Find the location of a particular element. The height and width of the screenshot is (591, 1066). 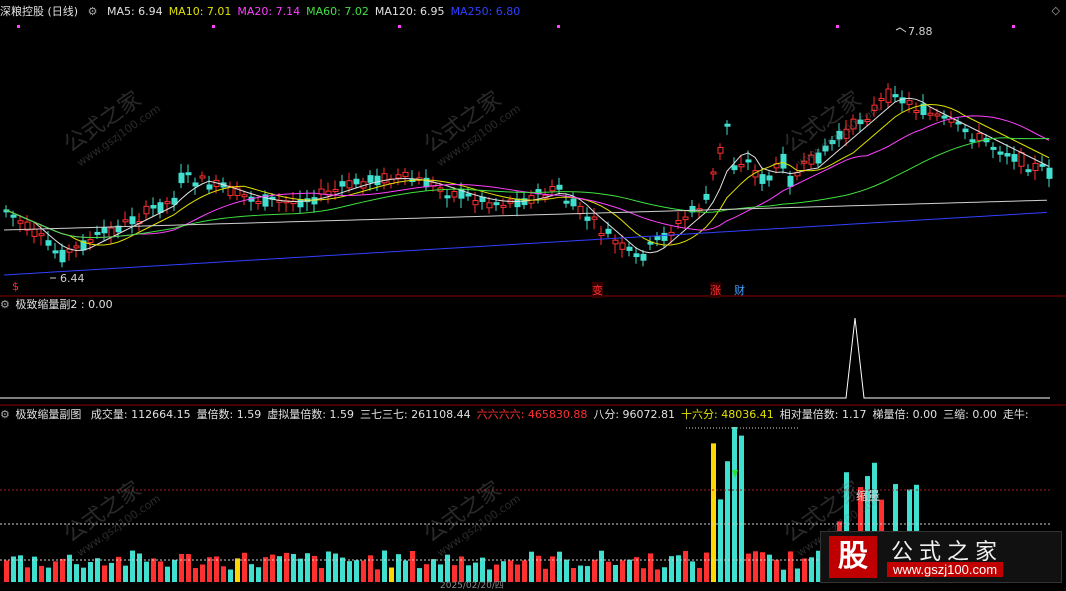

volume-stat-label: 十六分: 48036.41 is located at coordinates (727, 414).